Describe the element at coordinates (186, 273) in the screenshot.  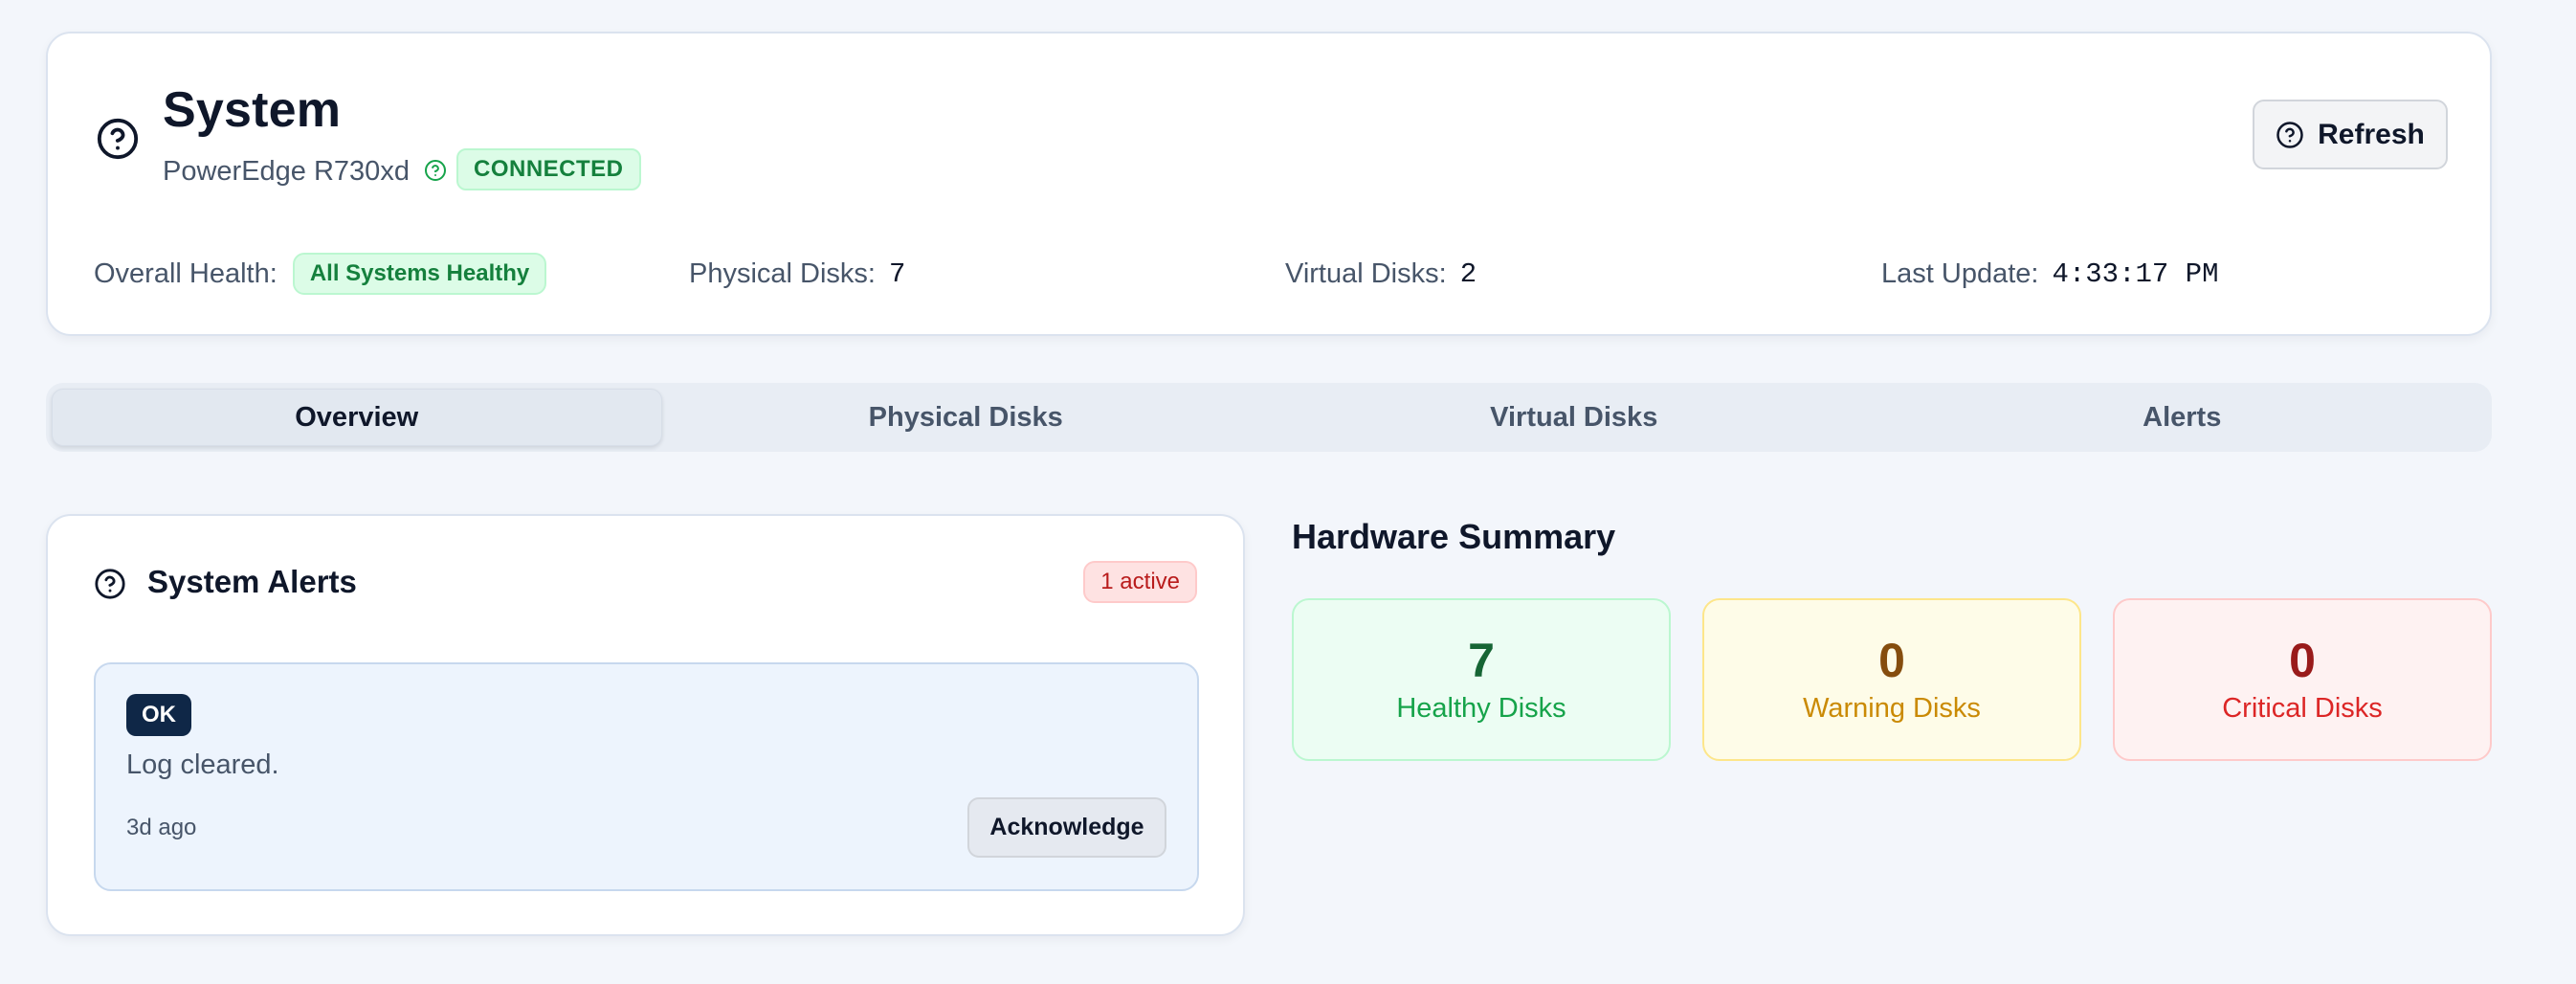
I see `overall-health-label: Overall Health:` at that location.